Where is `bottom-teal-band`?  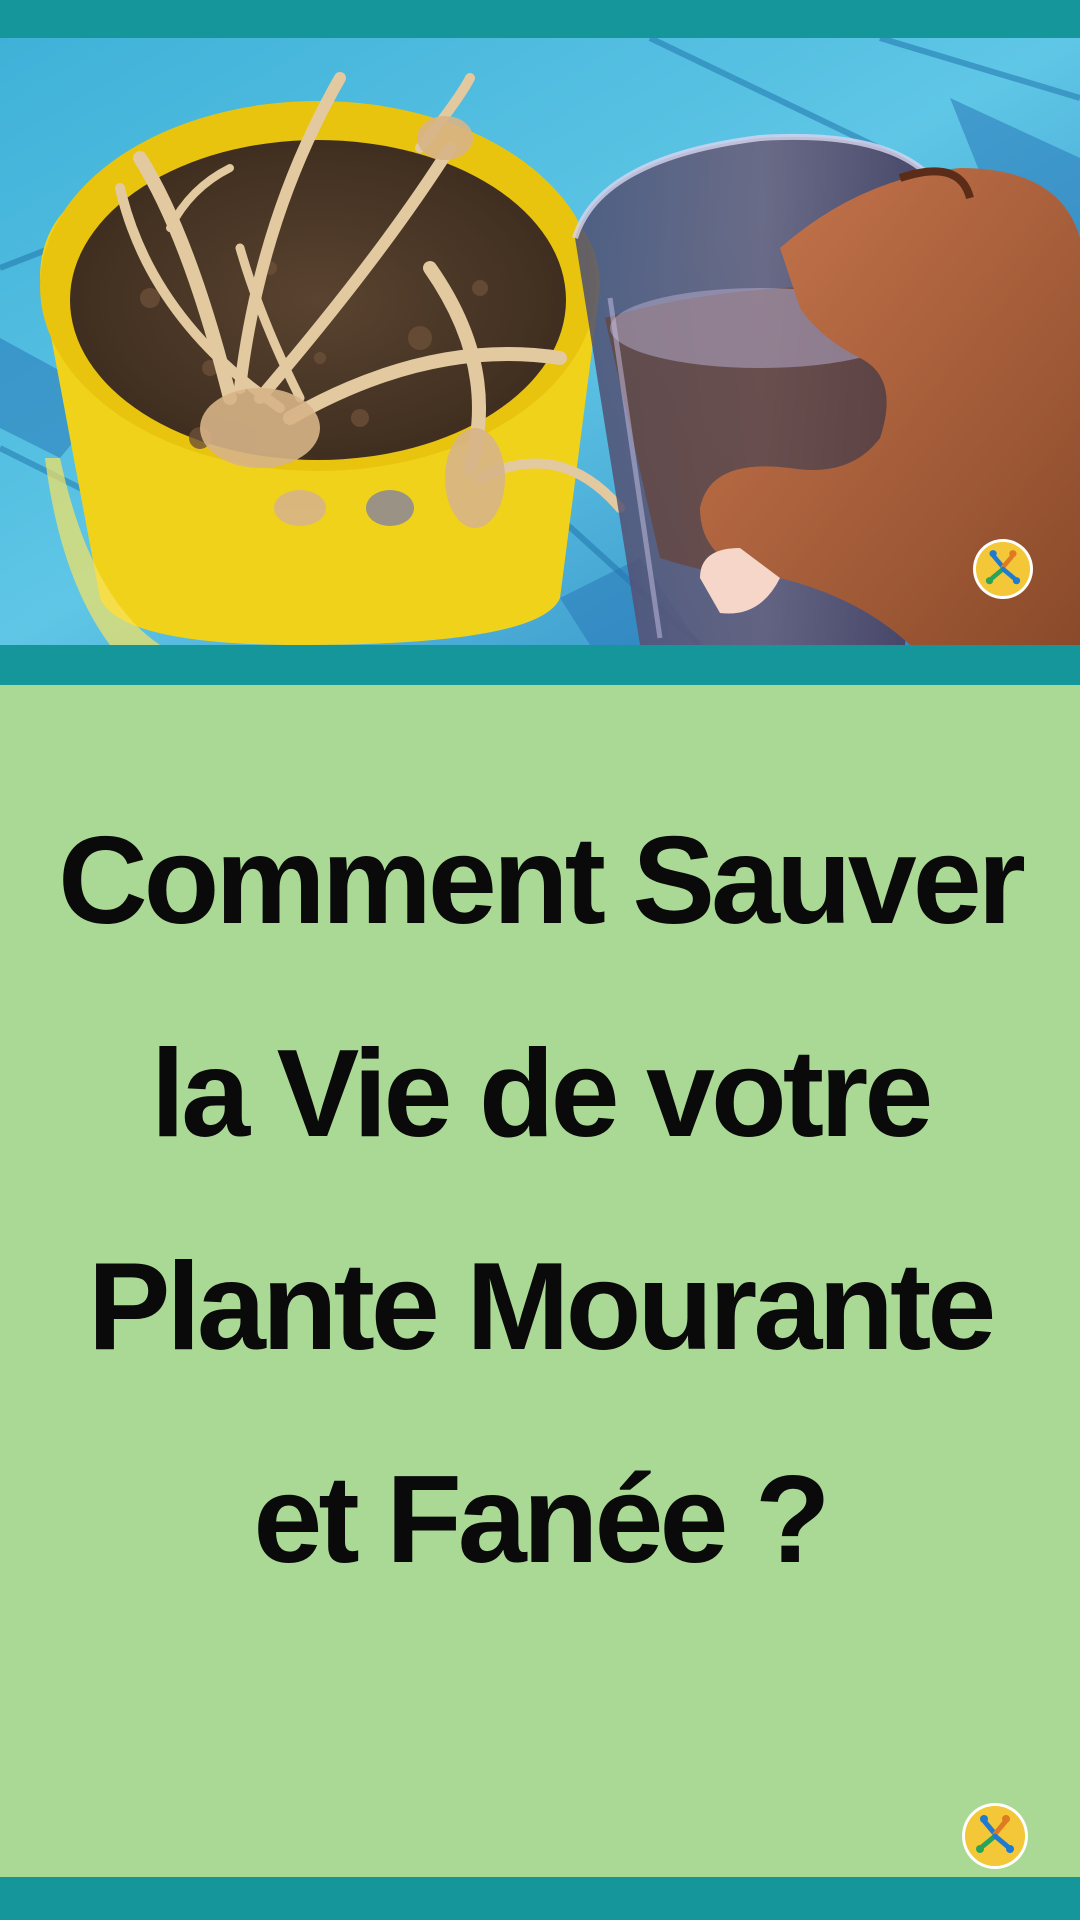 bottom-teal-band is located at coordinates (540, 1898).